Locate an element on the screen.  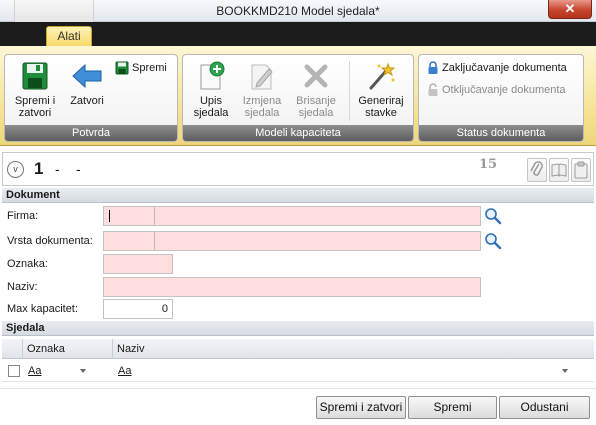
oznaka-filter-operator: Aa is located at coordinates (34, 371).